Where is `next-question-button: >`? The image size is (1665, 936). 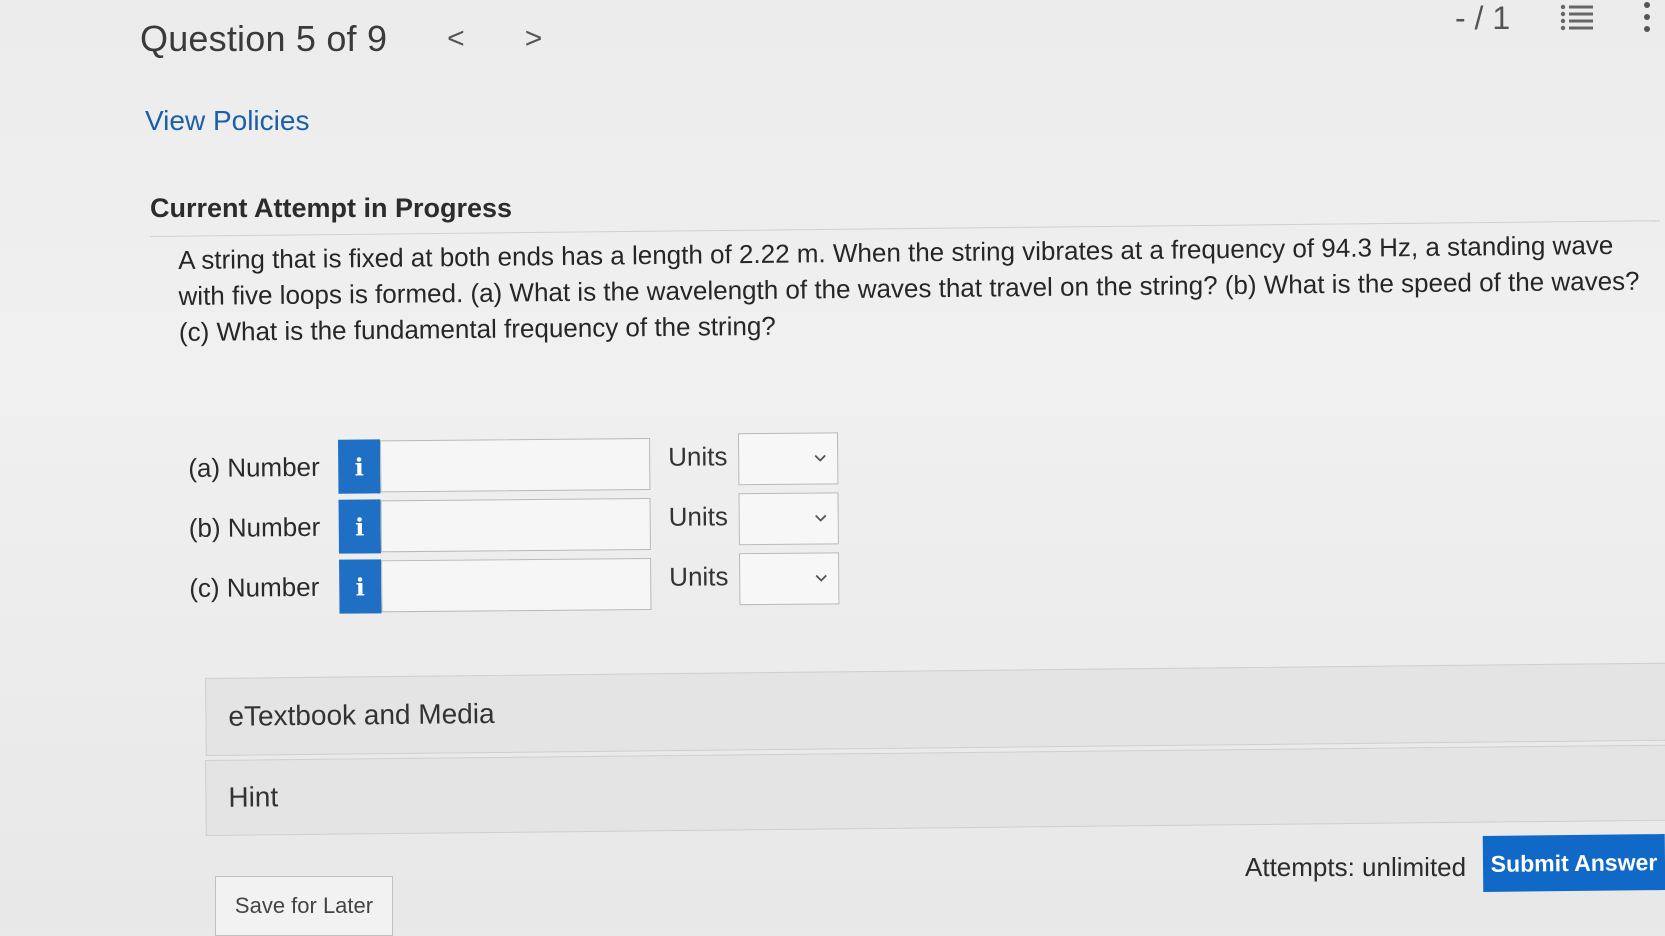
next-question-button: > is located at coordinates (534, 39).